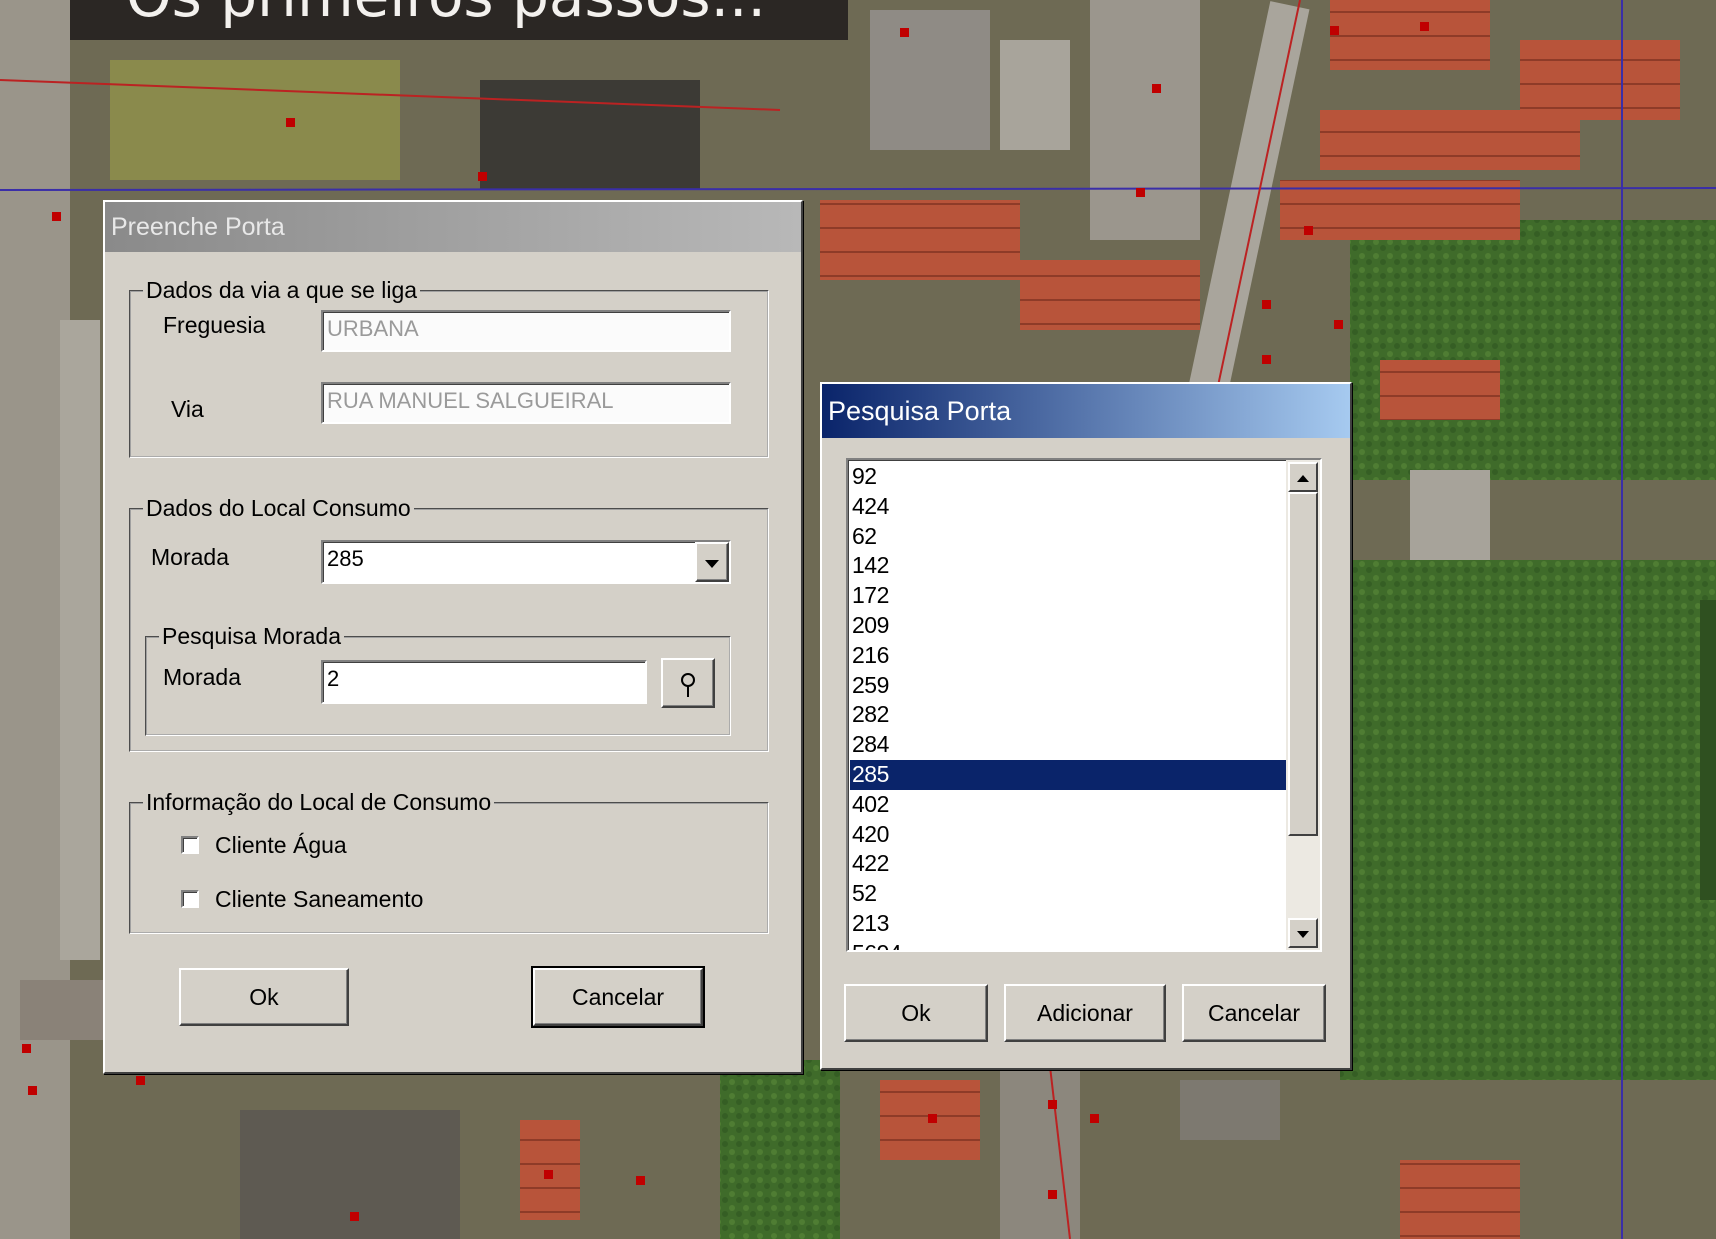 The image size is (1716, 1239). I want to click on pesquisa-morada-legend: Pesquisa Morada, so click(251, 636).